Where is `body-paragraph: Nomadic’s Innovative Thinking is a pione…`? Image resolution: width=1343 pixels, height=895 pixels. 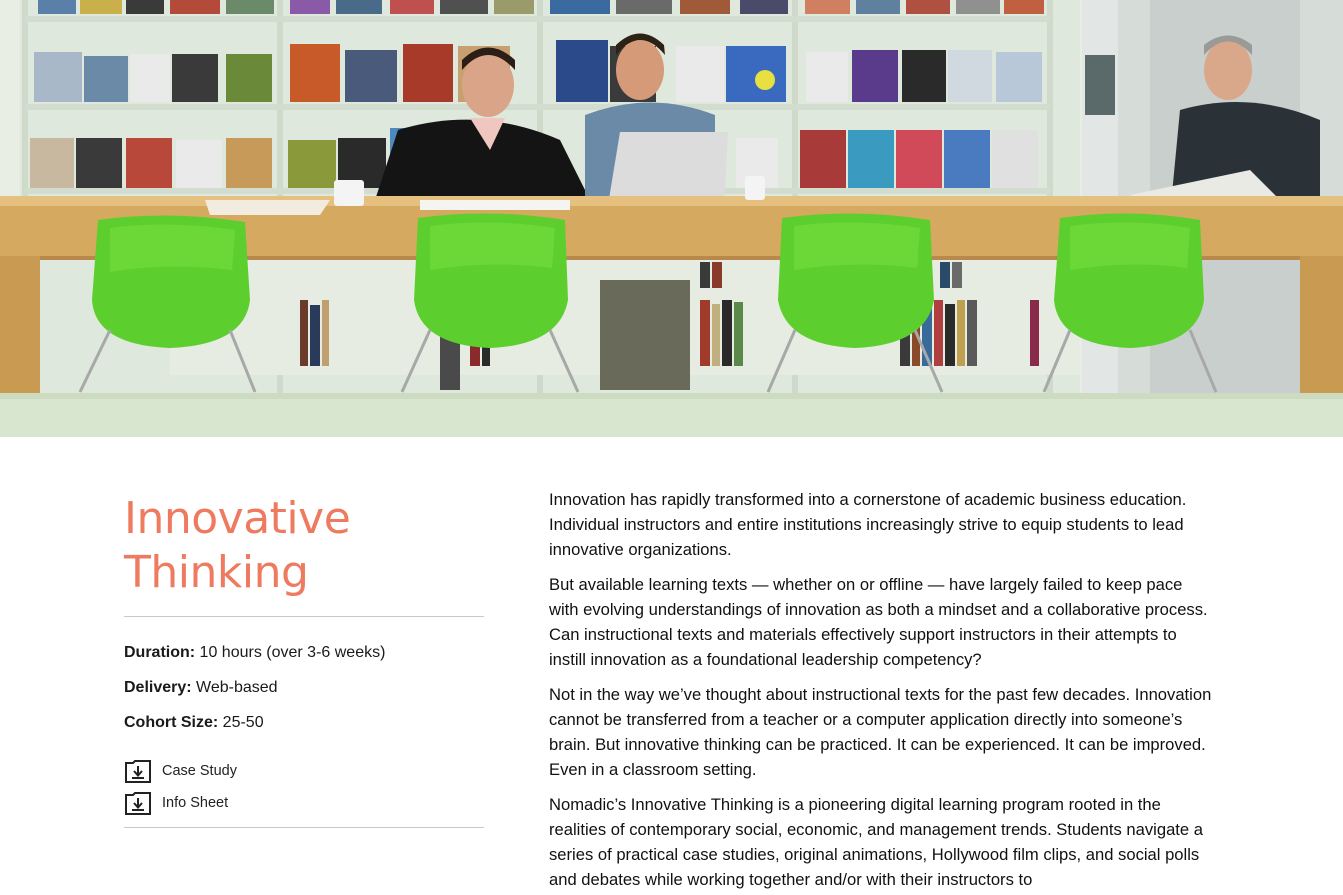 body-paragraph: Nomadic’s Innovative Thinking is a pione… is located at coordinates (876, 842).